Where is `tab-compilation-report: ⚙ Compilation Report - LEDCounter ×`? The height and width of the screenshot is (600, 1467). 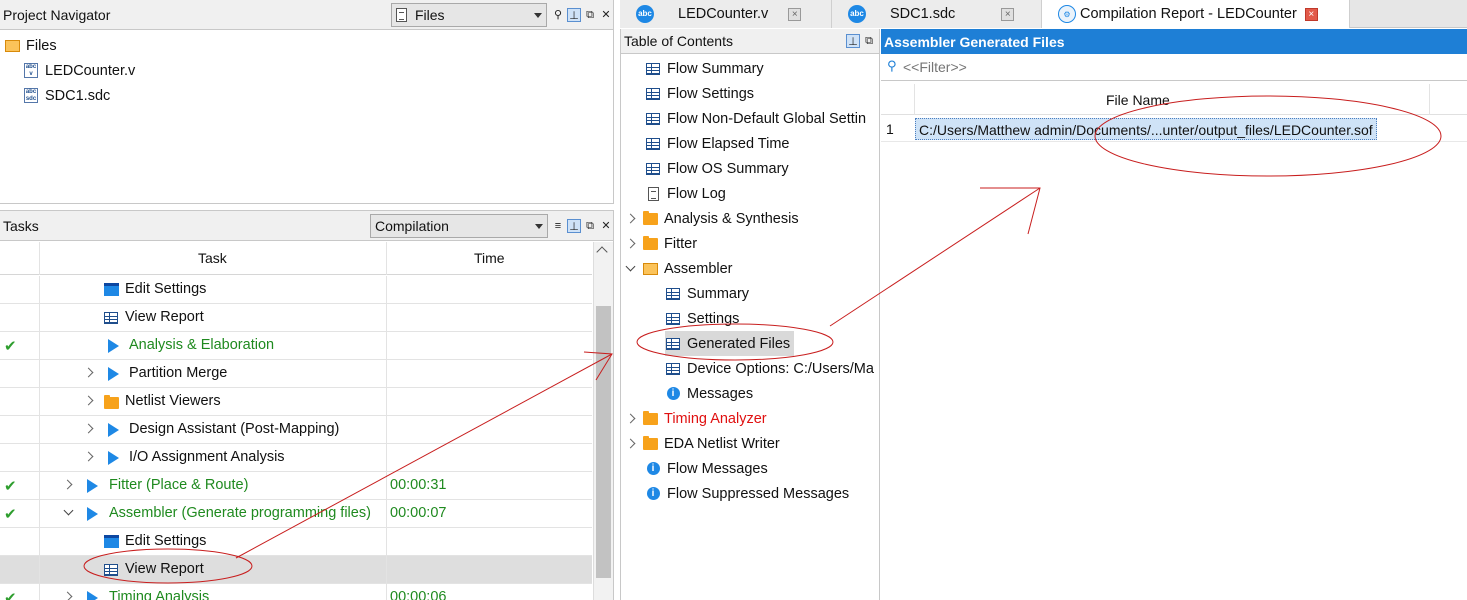 tab-compilation-report: ⚙ Compilation Report - LEDCounter × is located at coordinates (1196, 14).